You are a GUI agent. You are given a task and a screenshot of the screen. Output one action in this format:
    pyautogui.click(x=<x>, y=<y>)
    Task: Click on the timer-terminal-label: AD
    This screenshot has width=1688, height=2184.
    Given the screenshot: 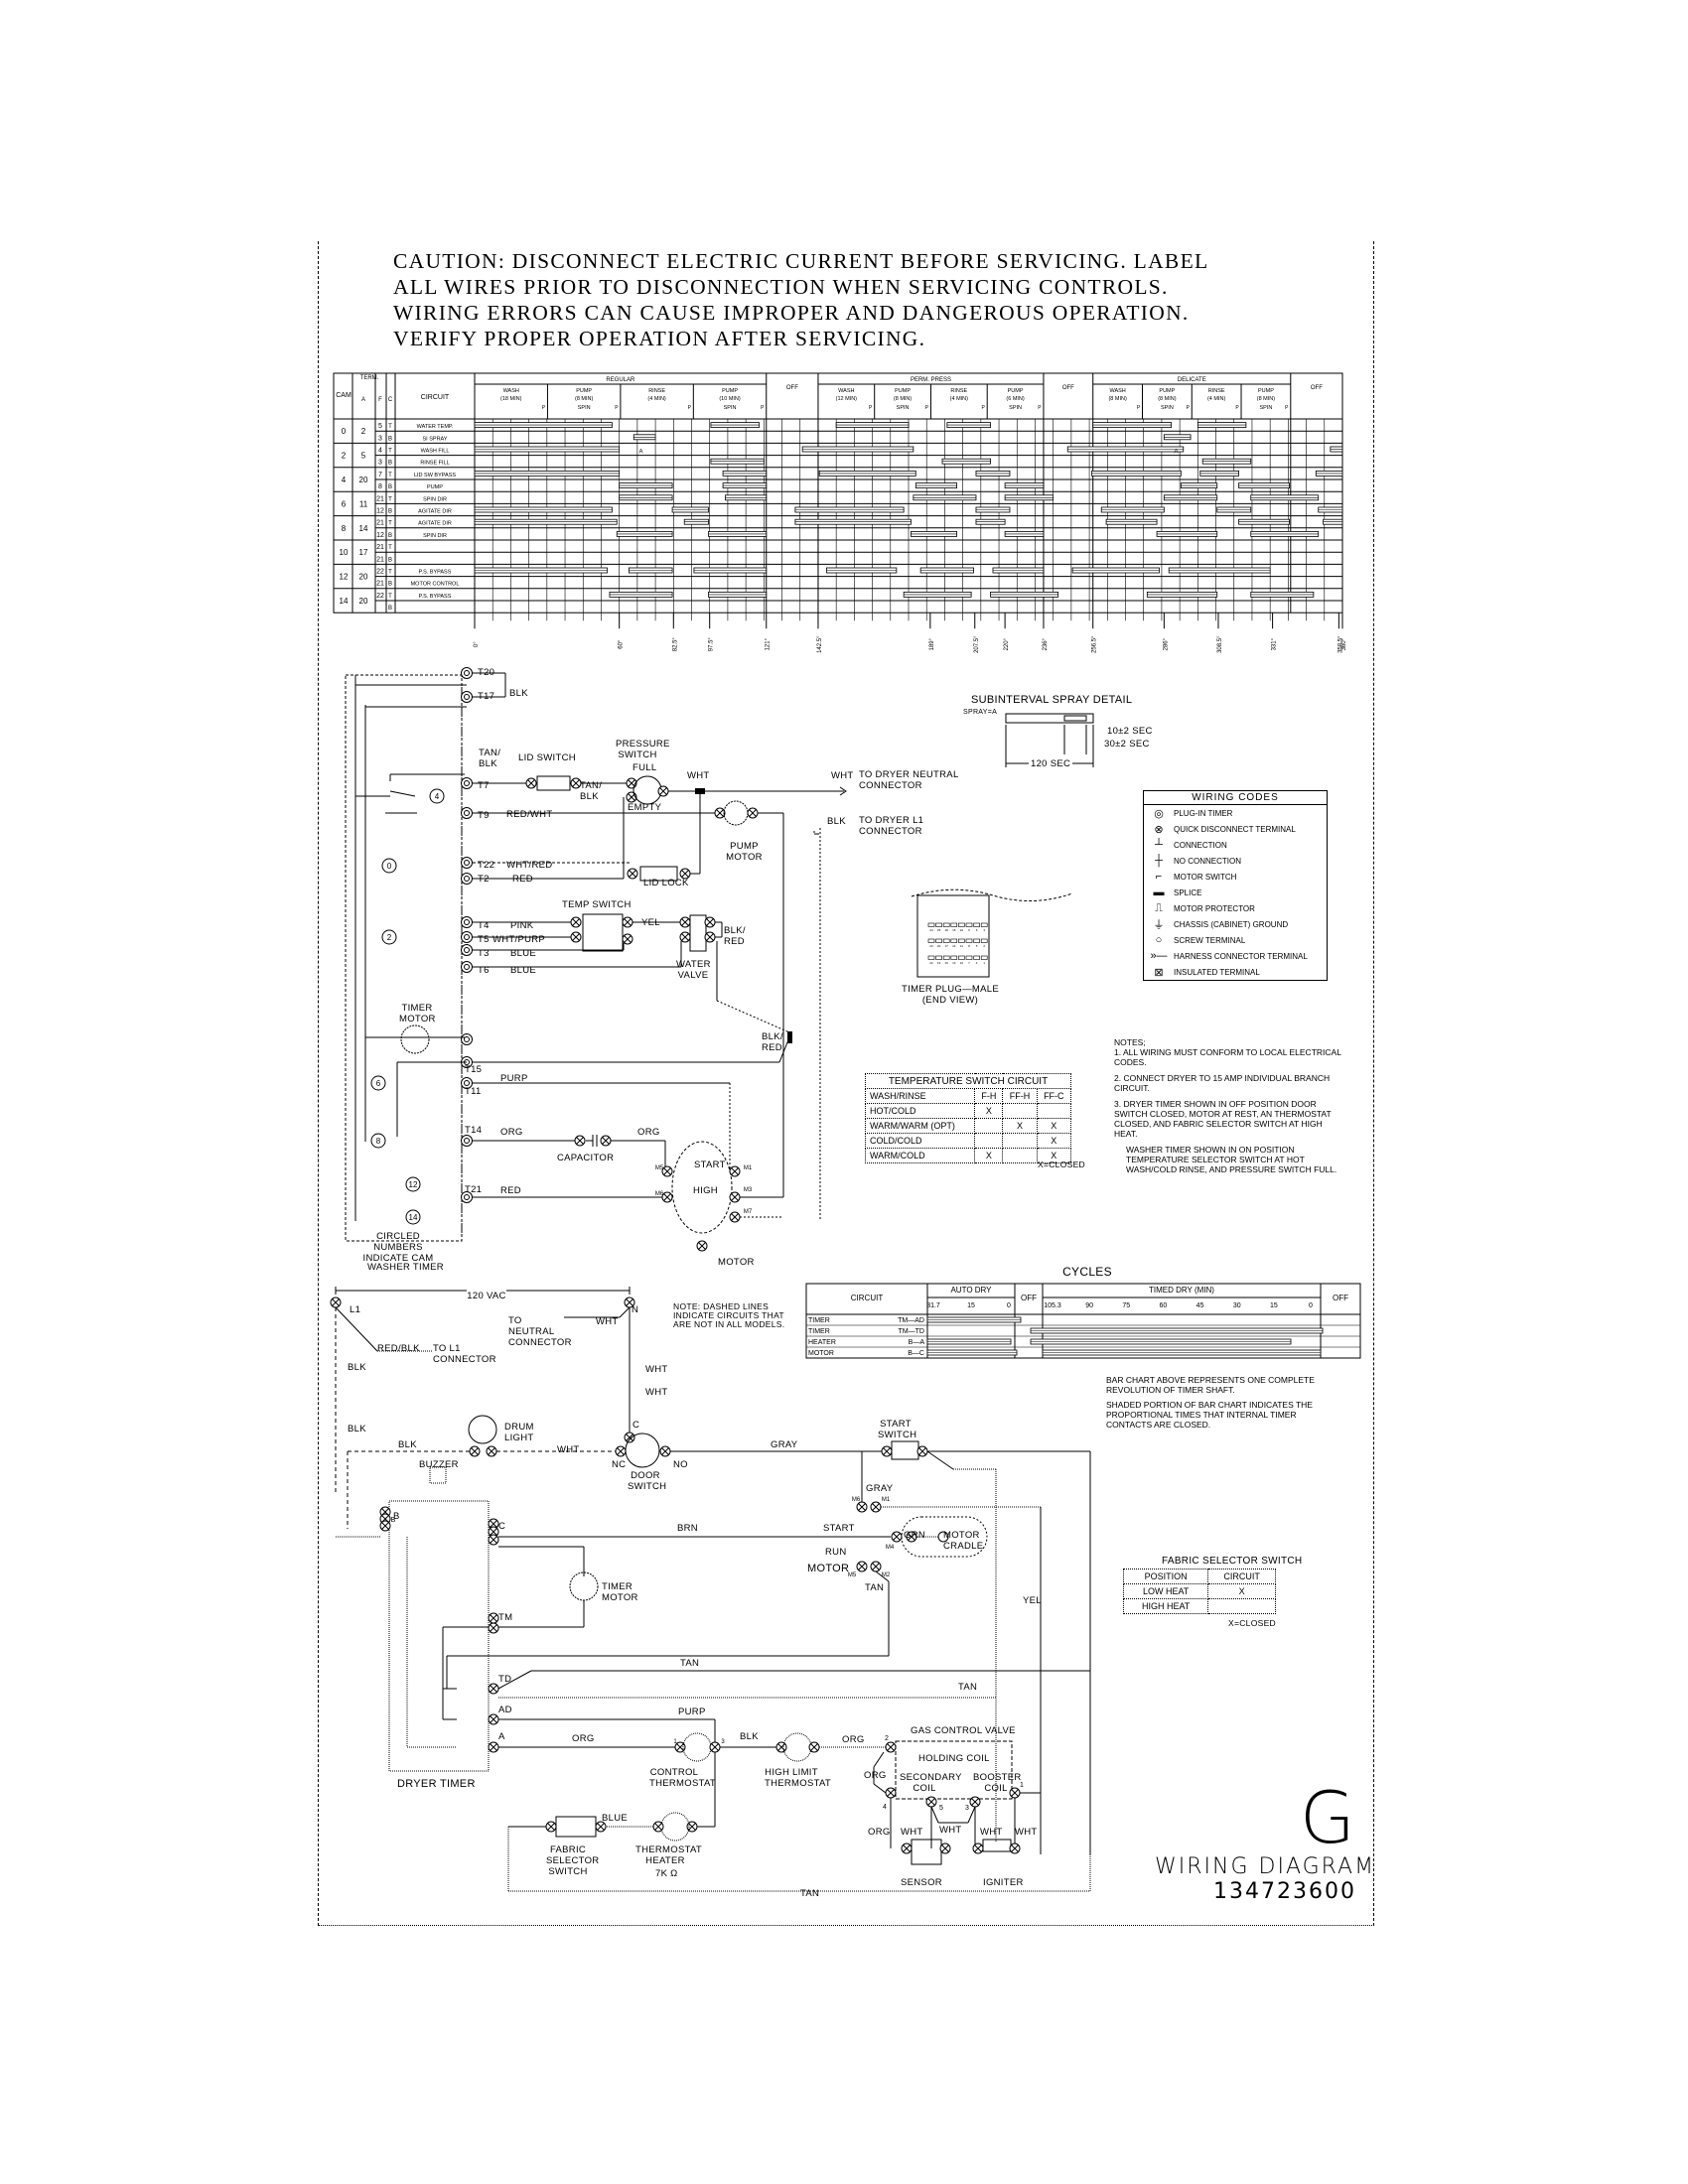 What is the action you would take?
    pyautogui.click(x=505, y=1710)
    